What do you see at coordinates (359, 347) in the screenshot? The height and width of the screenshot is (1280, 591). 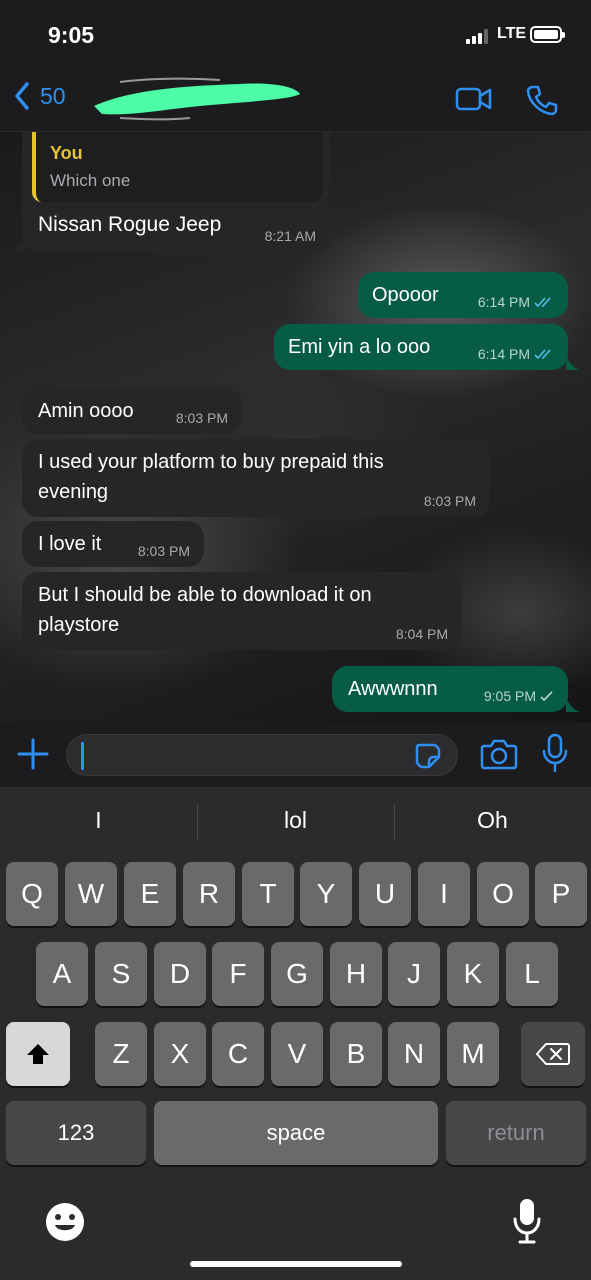 I see `message-text: Emi yin a lo ooo` at bounding box center [359, 347].